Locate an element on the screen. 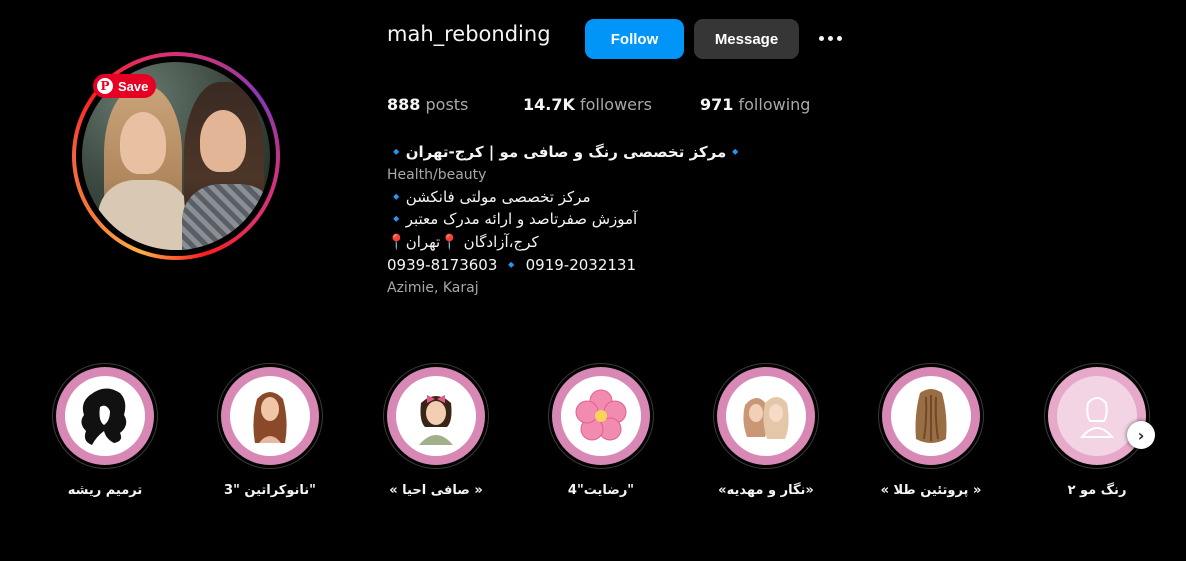  pink-flower-icon is located at coordinates (601, 415).